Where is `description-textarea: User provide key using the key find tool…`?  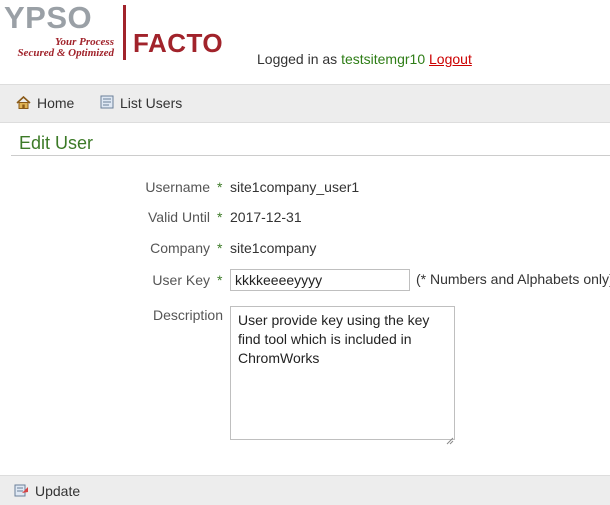
description-textarea: User provide key using the key find tool… is located at coordinates (342, 373).